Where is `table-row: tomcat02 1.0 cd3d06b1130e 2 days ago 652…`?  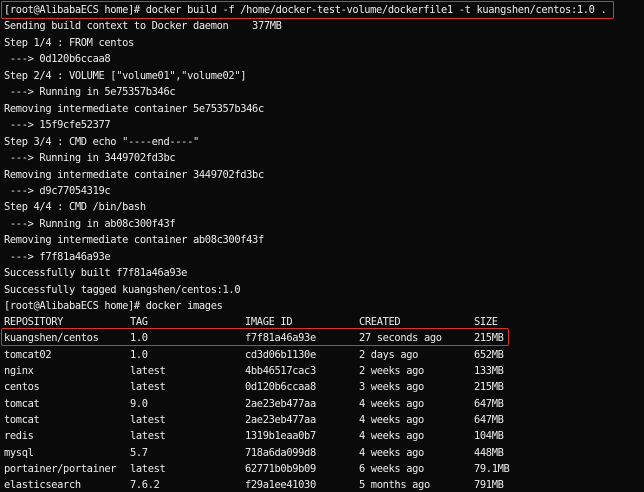 table-row: tomcat02 1.0 cd3d06b1130e 2 days ago 652… is located at coordinates (254, 355).